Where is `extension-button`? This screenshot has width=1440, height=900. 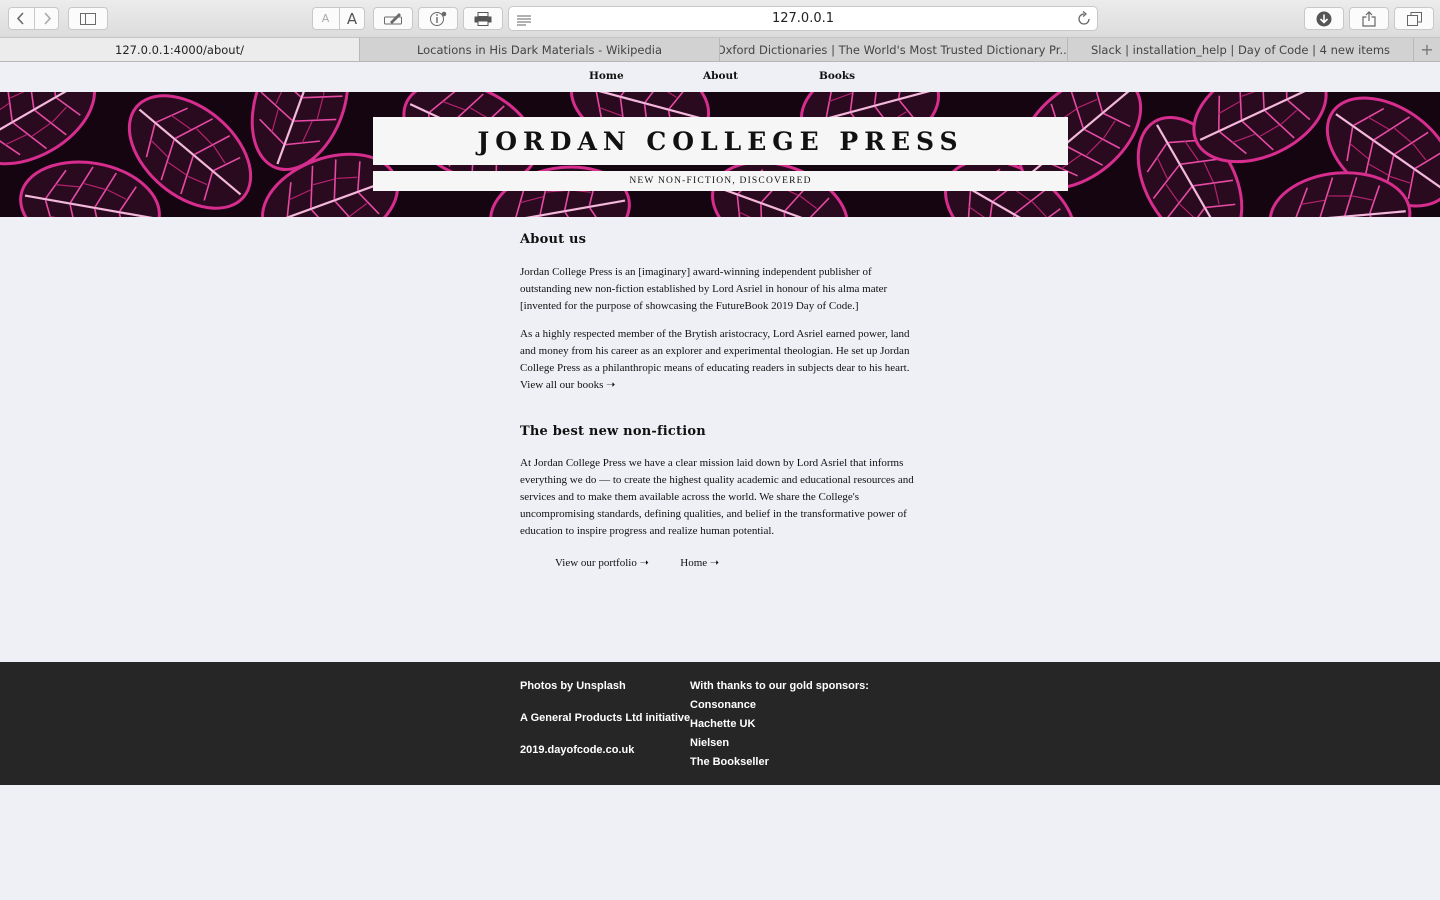 extension-button is located at coordinates (438, 18).